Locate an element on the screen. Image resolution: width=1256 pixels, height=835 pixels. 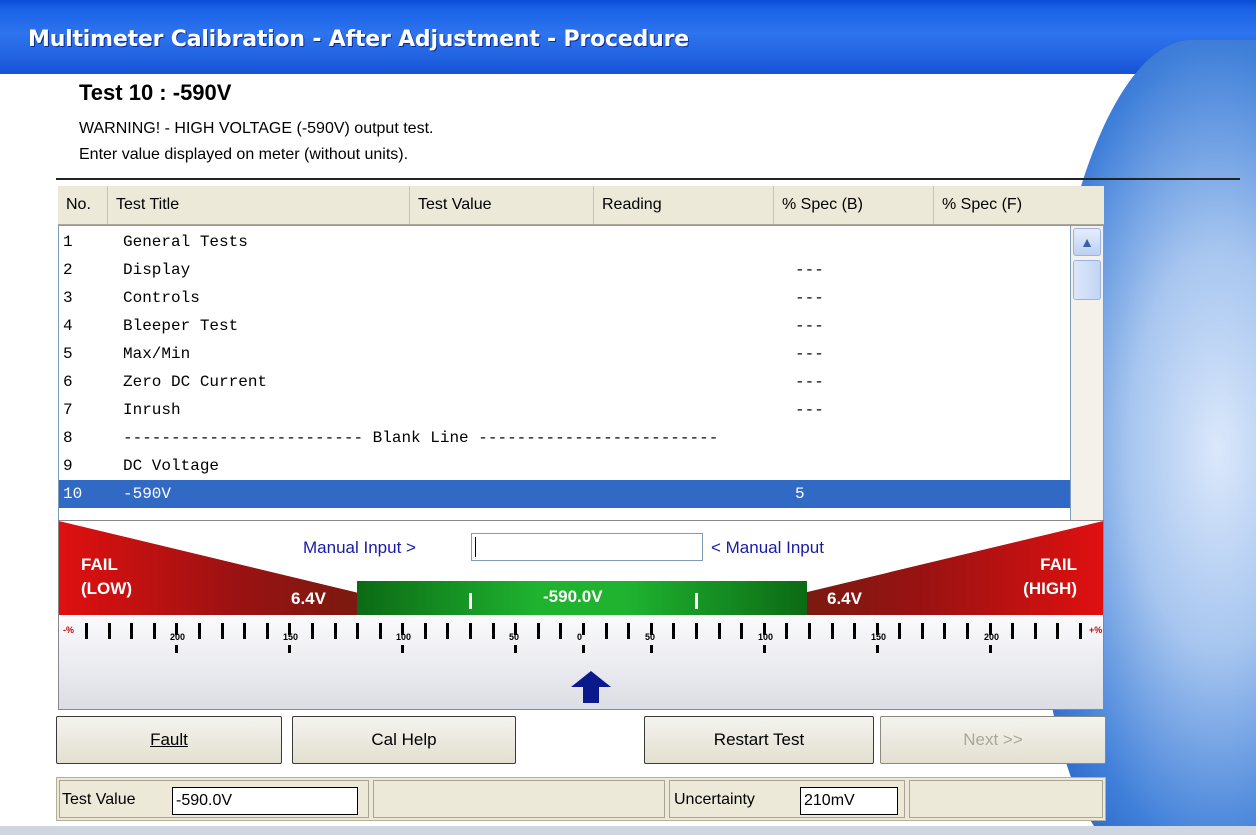
table-row: 3 Controls --- is located at coordinates (565, 298).